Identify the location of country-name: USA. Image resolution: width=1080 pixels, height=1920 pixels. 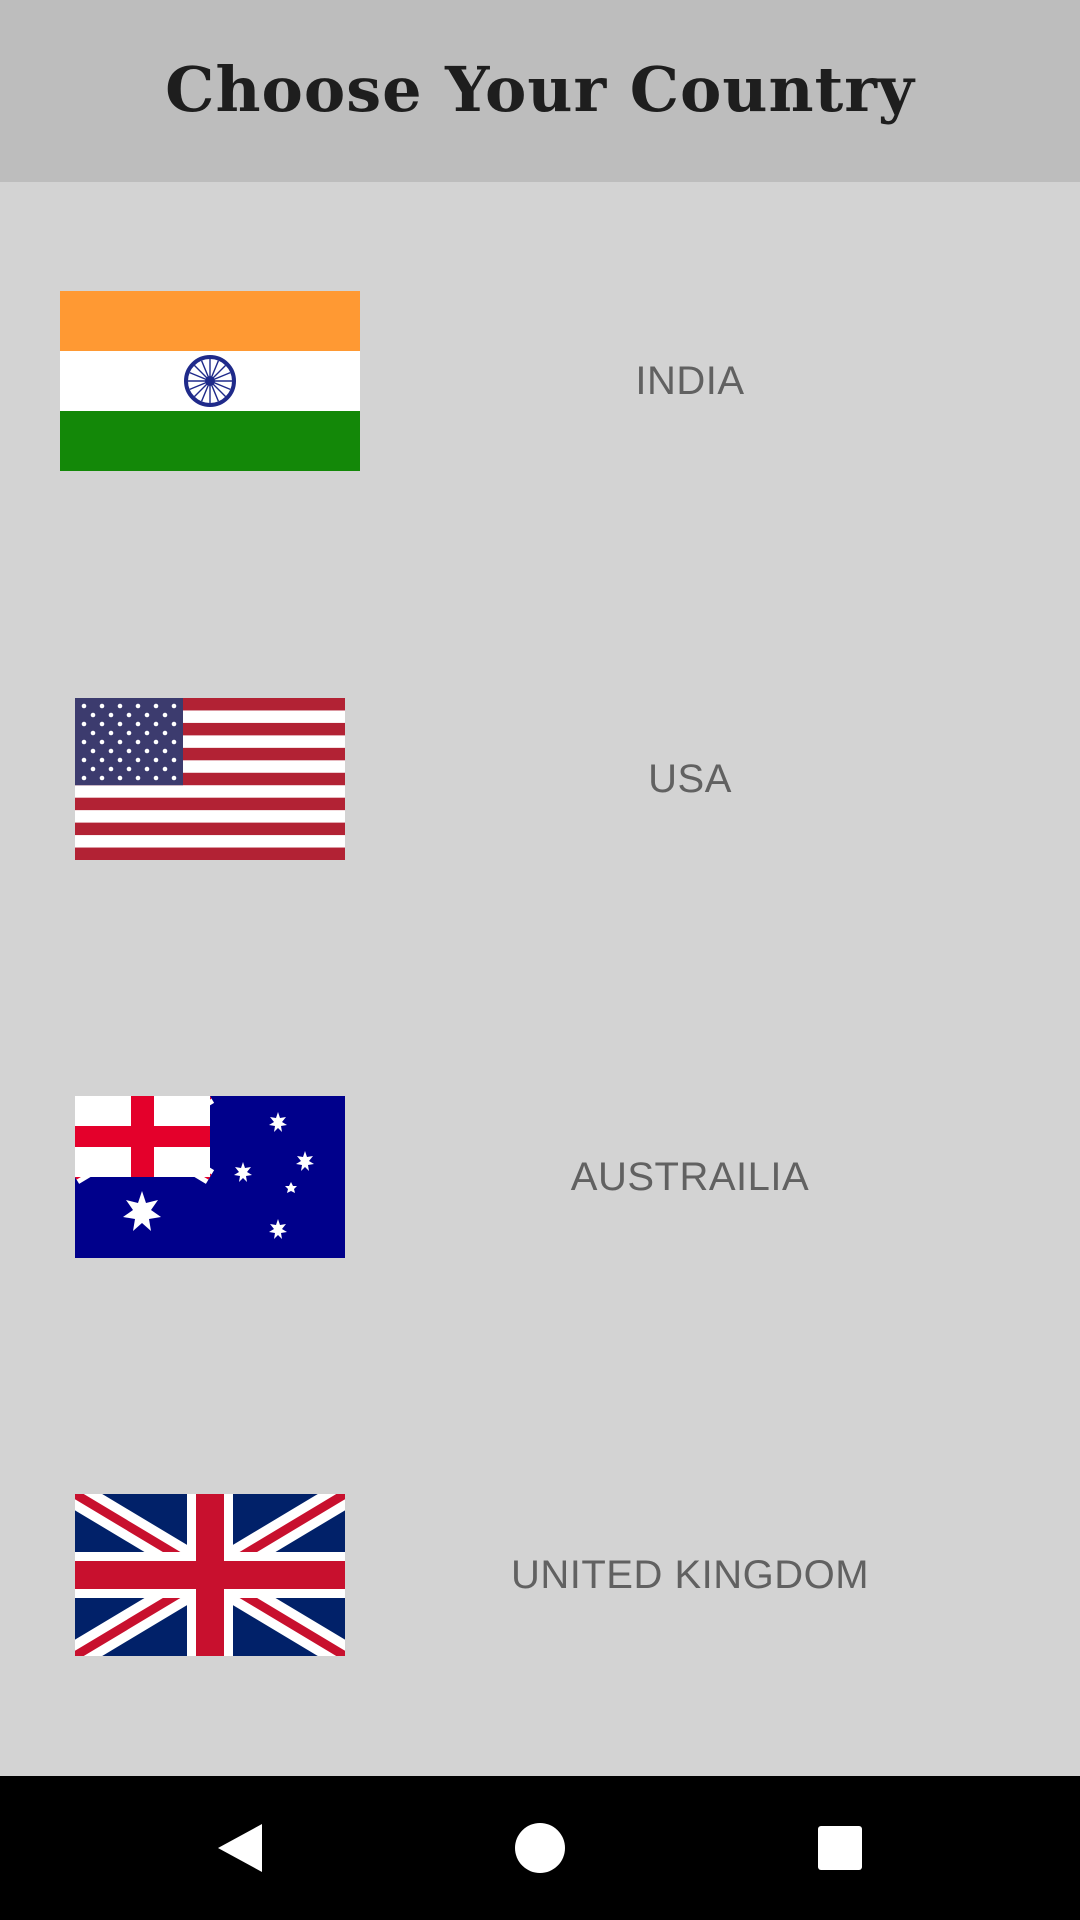
(690, 778).